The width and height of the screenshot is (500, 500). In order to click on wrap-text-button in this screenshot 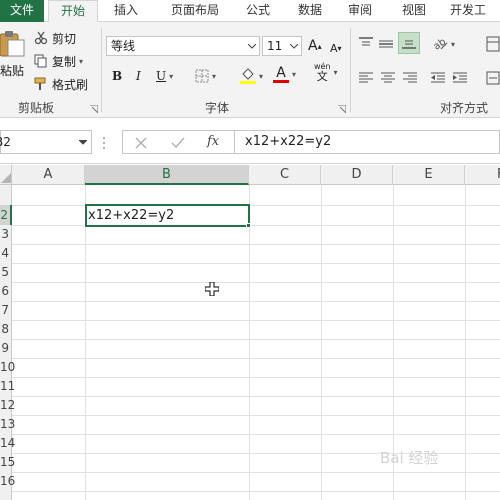, I will do `click(493, 44)`.